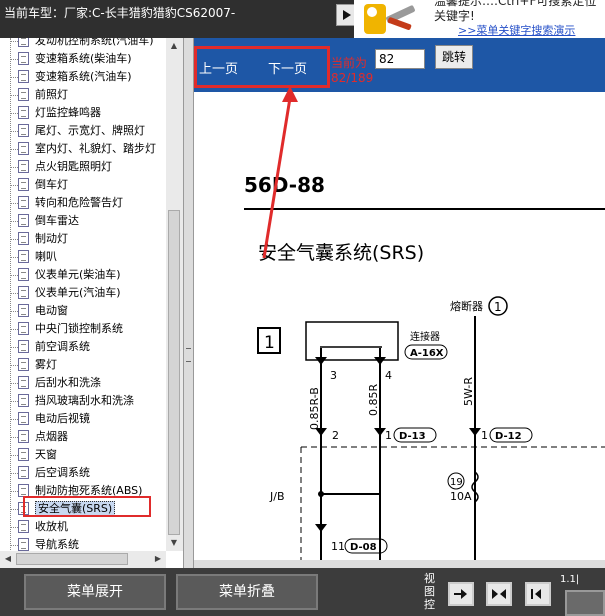 The width and height of the screenshot is (605, 616). I want to click on scroll-down-icon: ▼, so click(174, 543).